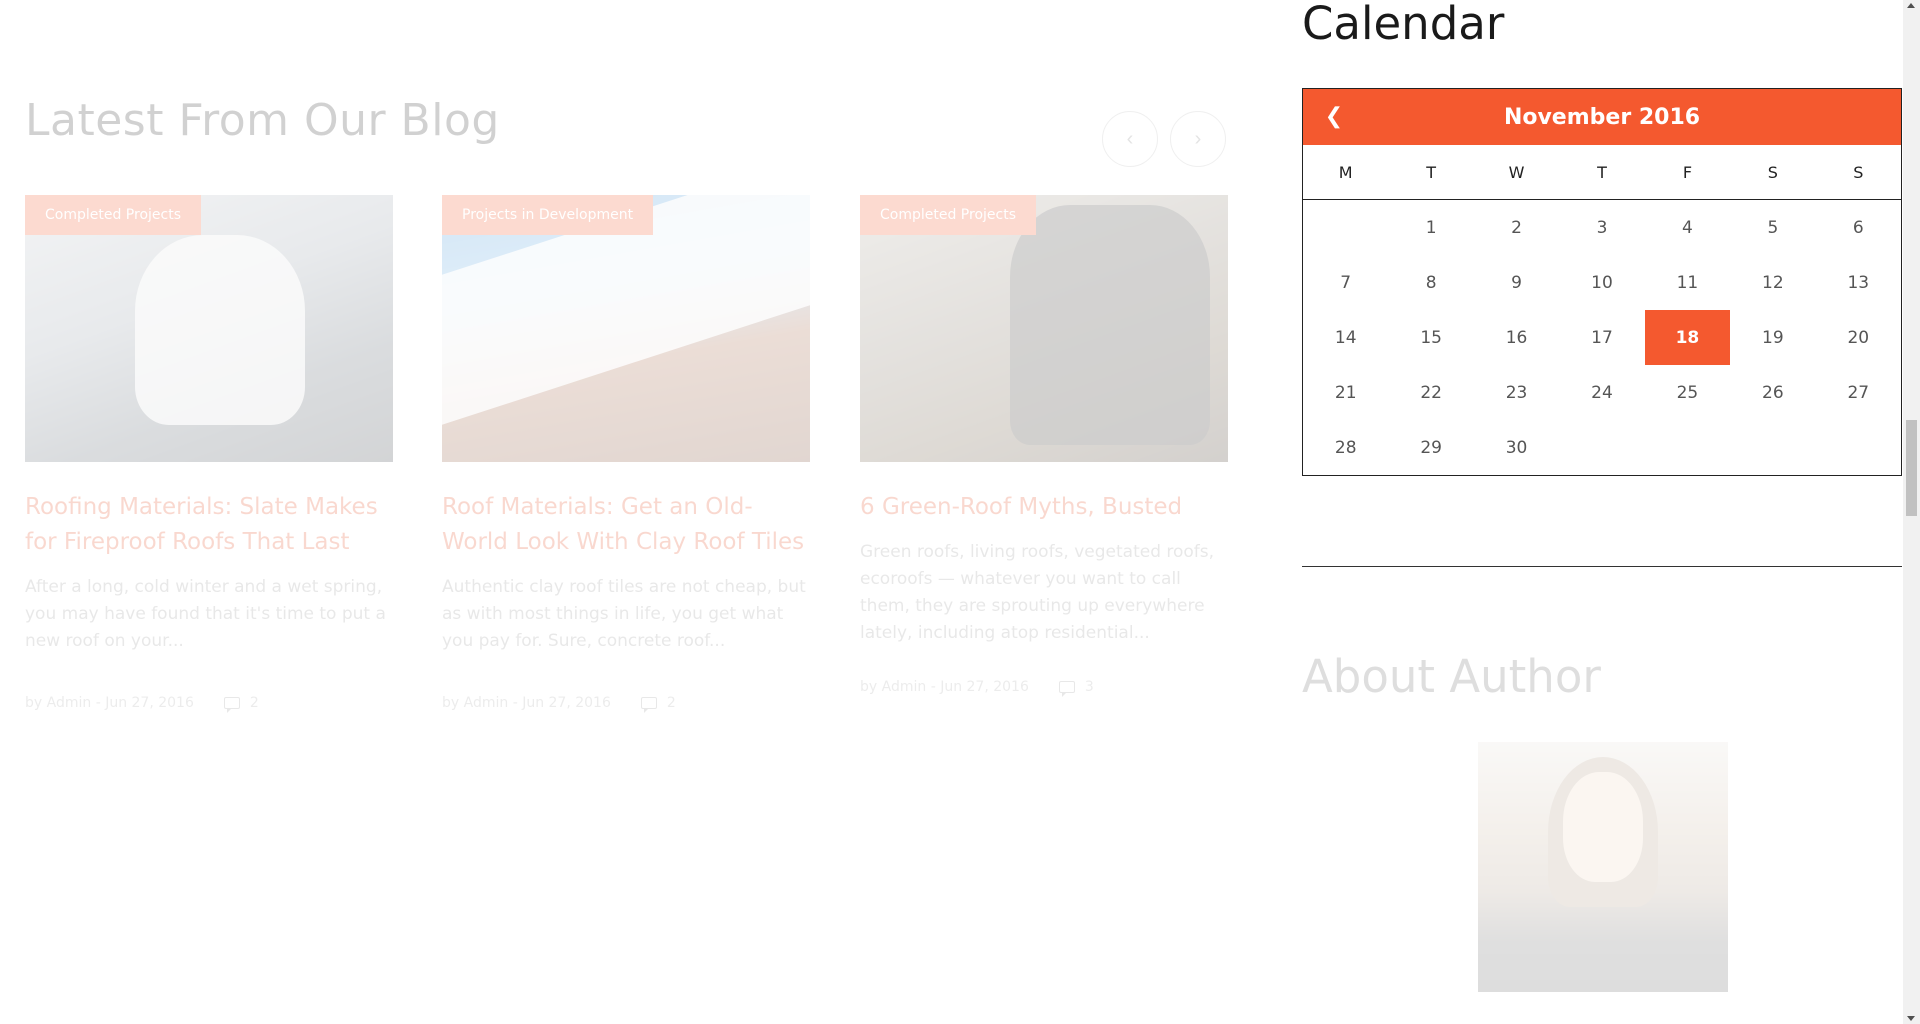 The height and width of the screenshot is (1024, 1920). I want to click on calendar-day-cell: 8, so click(1430, 282).